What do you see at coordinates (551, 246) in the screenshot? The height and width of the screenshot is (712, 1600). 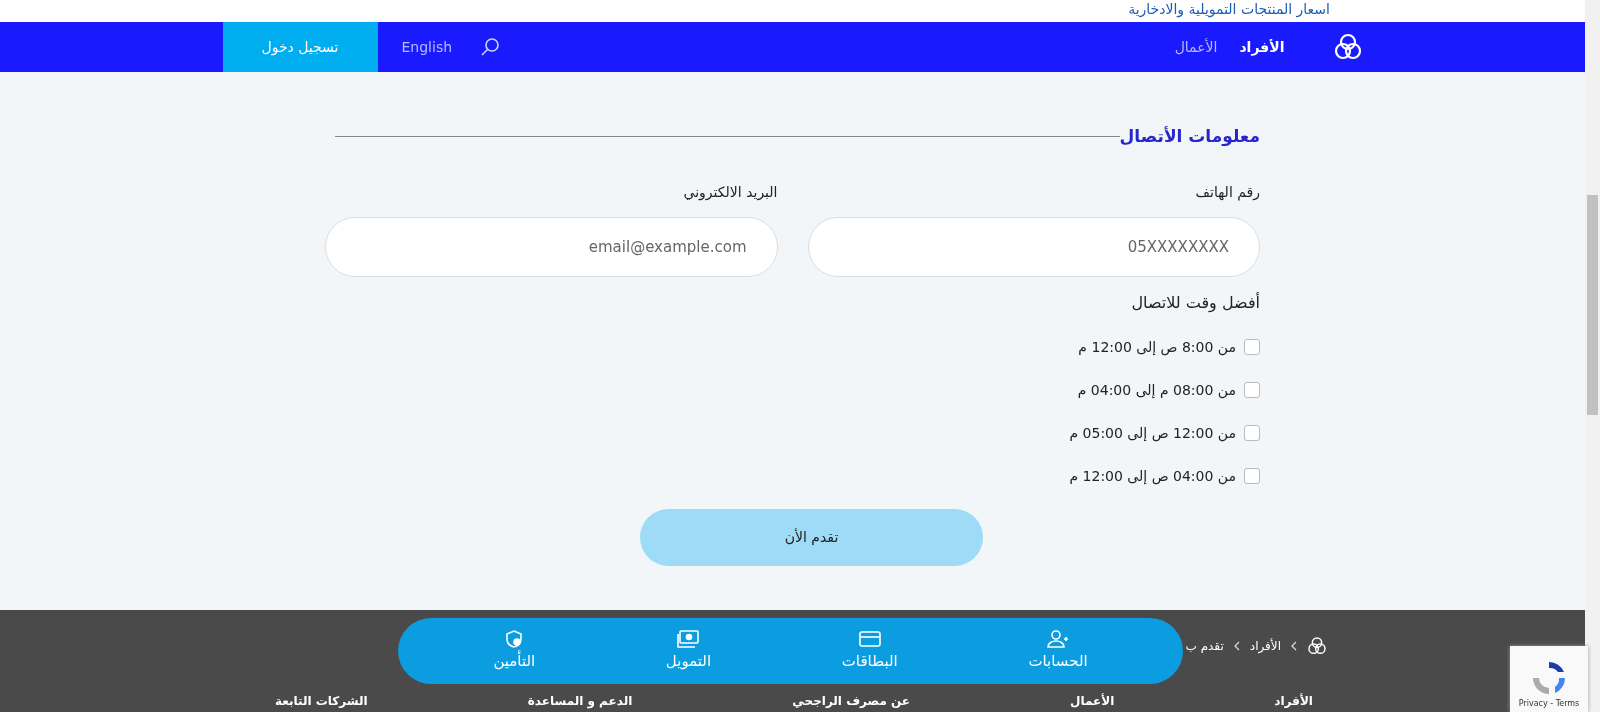 I see `input-field: email@example.com` at bounding box center [551, 246].